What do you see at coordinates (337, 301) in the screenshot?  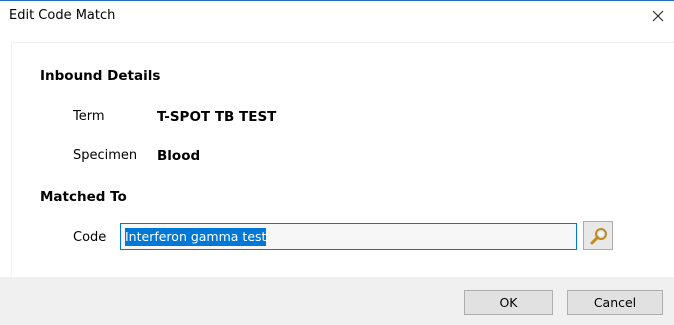 I see `dialog-footer: OK Cancel` at bounding box center [337, 301].